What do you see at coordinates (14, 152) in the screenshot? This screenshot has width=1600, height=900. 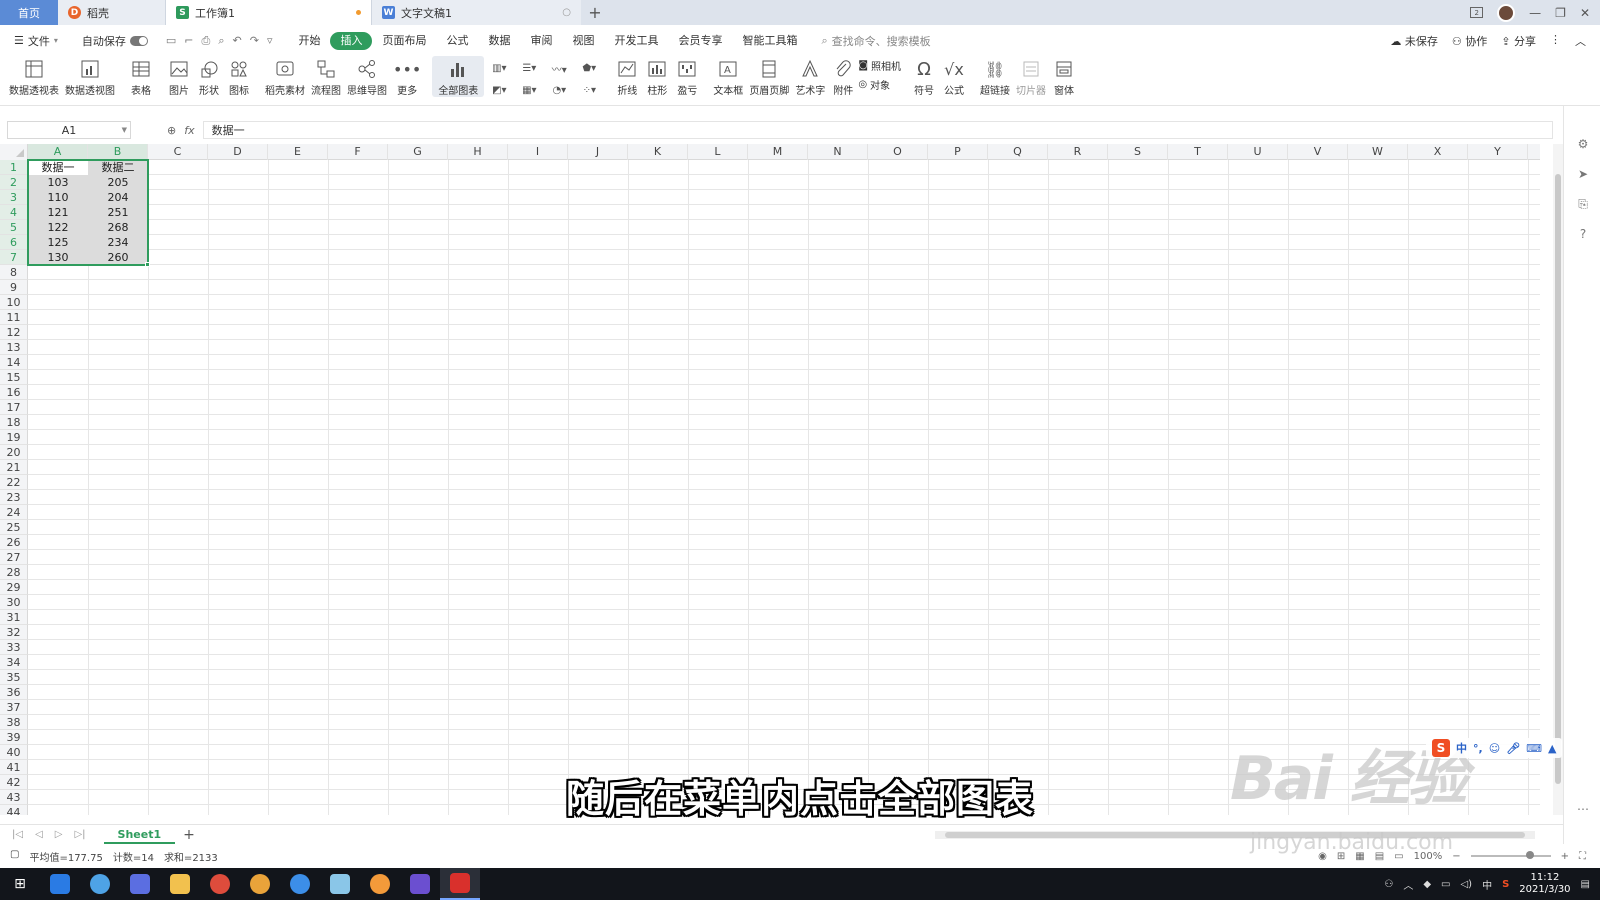 I see `select-all-corner` at bounding box center [14, 152].